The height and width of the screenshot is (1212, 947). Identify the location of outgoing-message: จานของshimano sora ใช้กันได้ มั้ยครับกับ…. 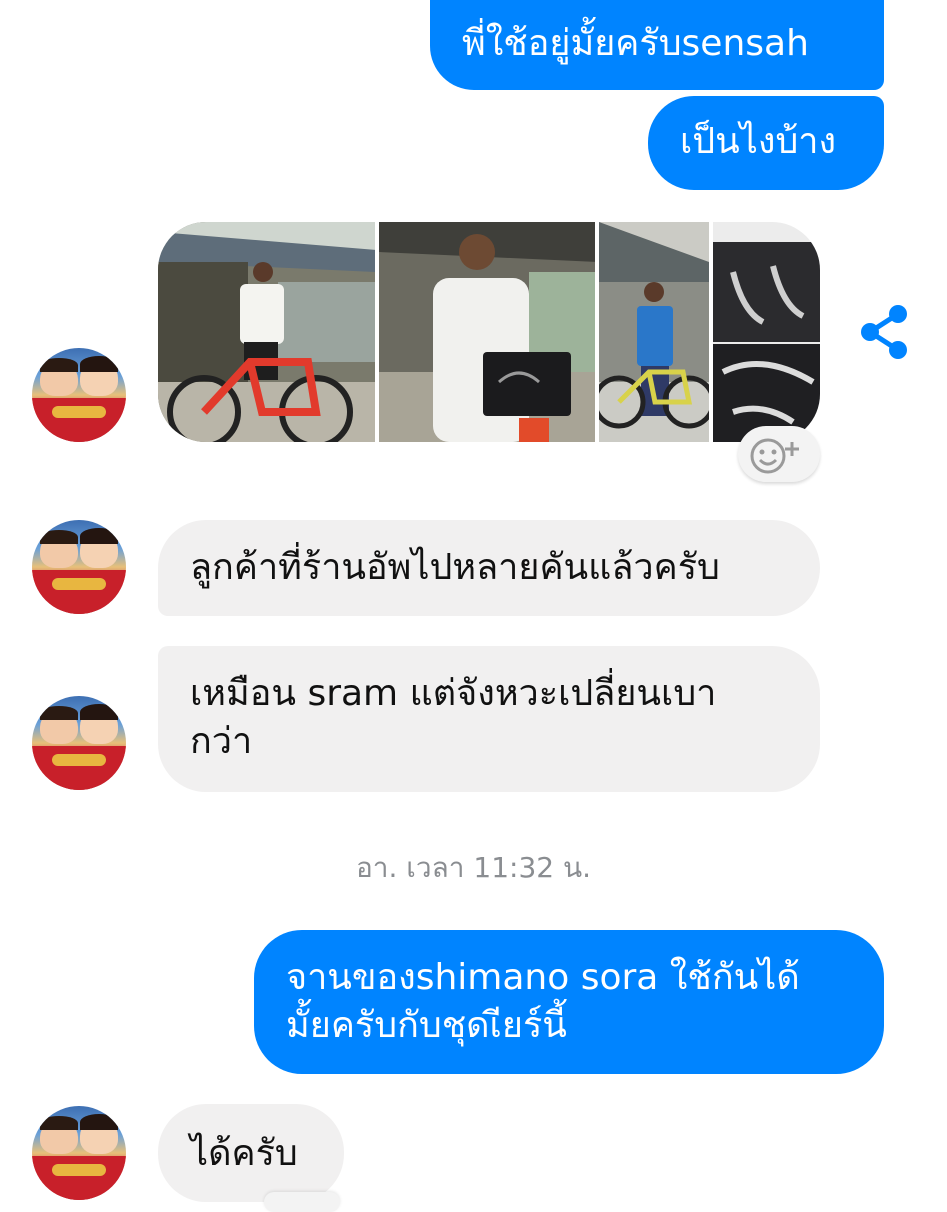
(569, 1002).